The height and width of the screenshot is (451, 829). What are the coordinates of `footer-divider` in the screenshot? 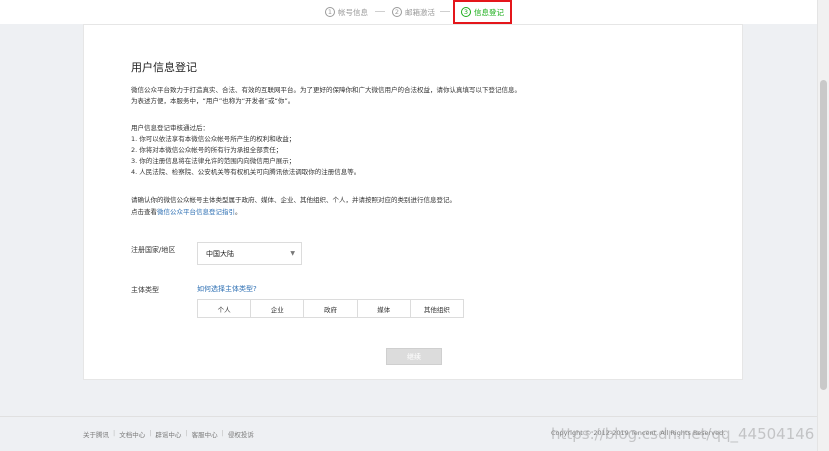 It's located at (408, 416).